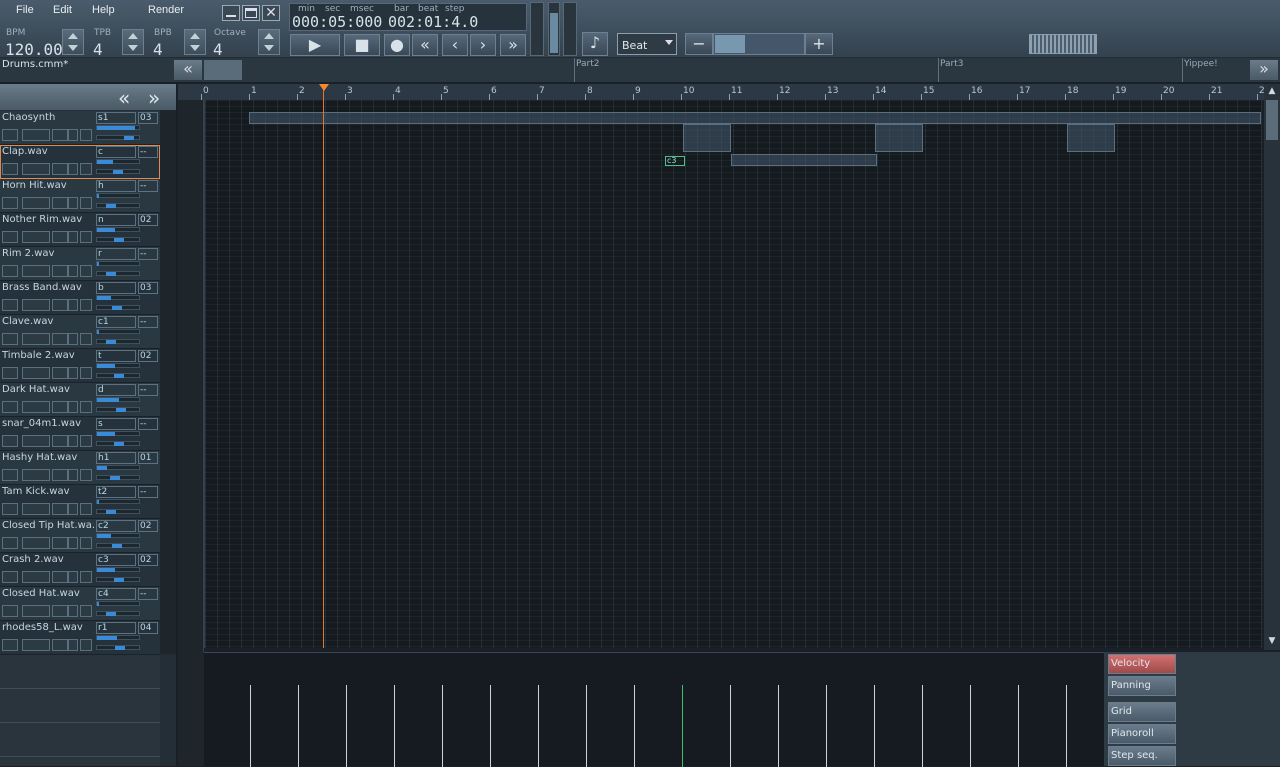 This screenshot has width=1280, height=767. What do you see at coordinates (116, 152) in the screenshot?
I see `channel-key: c` at bounding box center [116, 152].